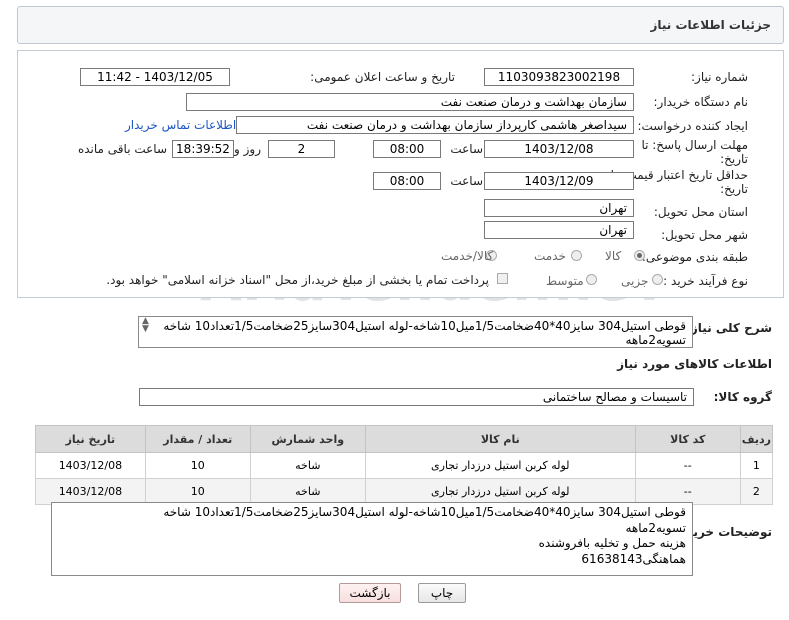 This screenshot has height=620, width=789. I want to click on announce-date-field: 1403/12/05 - 11:42, so click(155, 77).